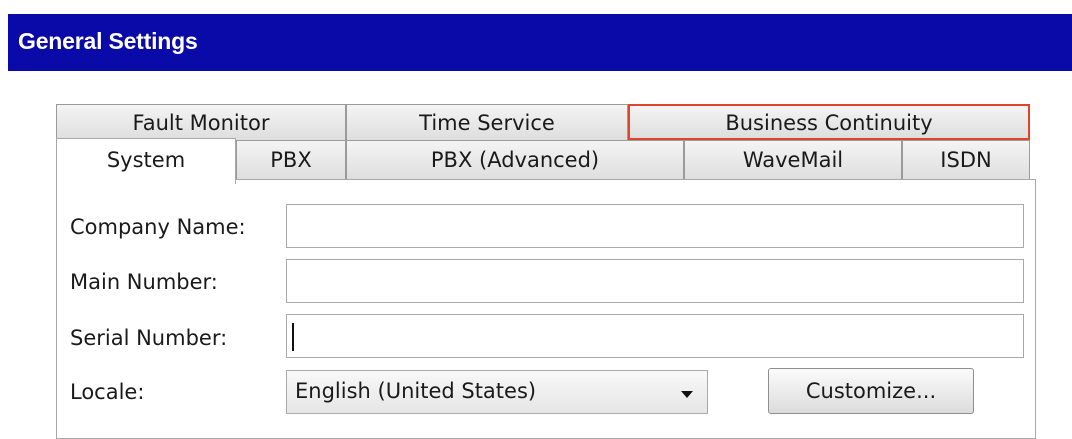 The height and width of the screenshot is (439, 1072). Describe the element at coordinates (291, 160) in the screenshot. I see `tab-pbx: PBX` at that location.